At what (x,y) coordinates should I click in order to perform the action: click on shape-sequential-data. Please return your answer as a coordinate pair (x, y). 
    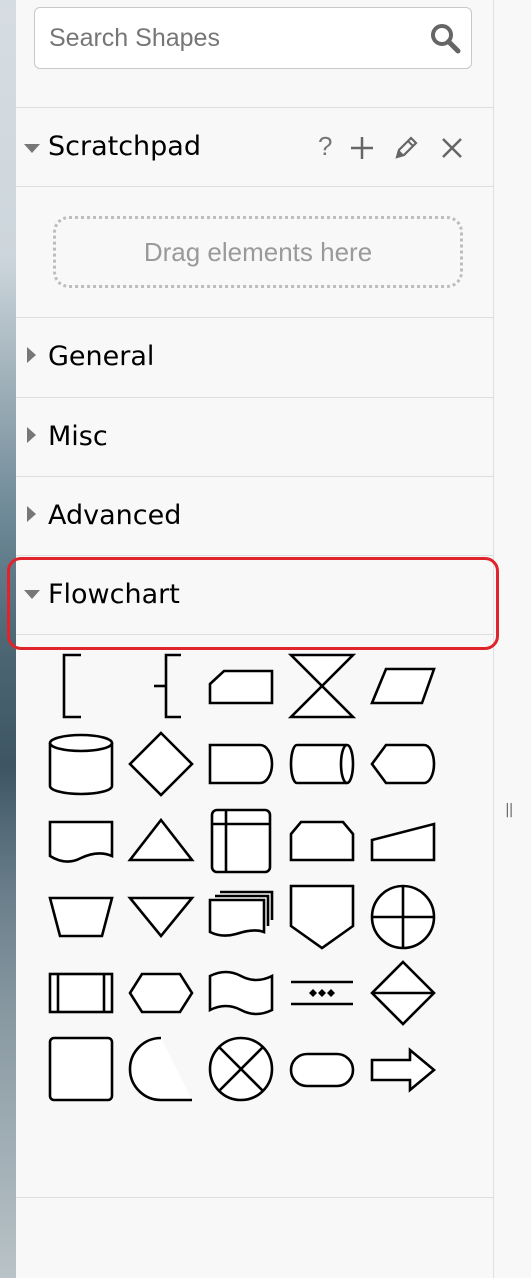
    Looking at the image, I should click on (322, 993).